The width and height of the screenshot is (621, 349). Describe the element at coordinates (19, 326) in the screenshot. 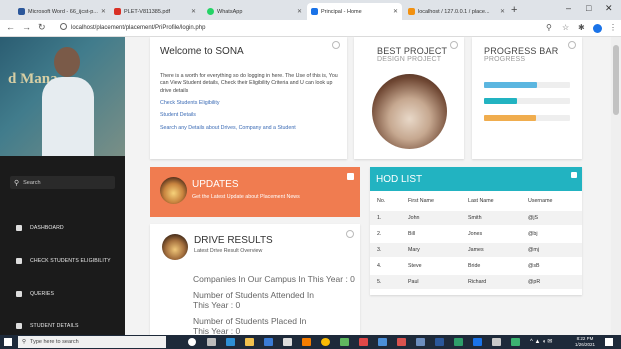

I see `users-icon` at that location.